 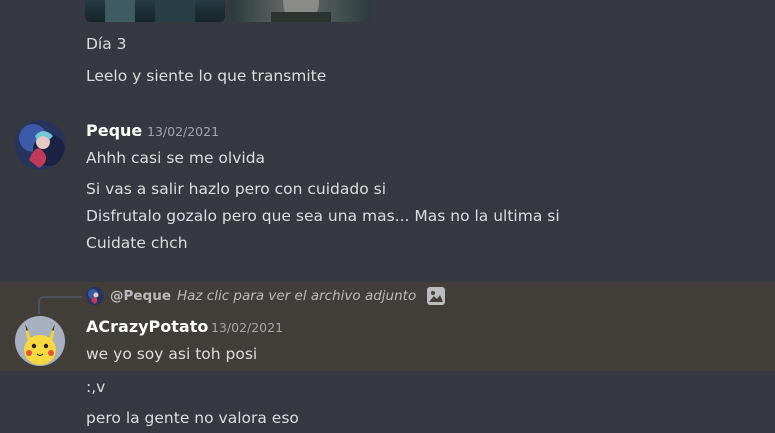 I want to click on peque-mini-avatar-icon, so click(x=95, y=296).